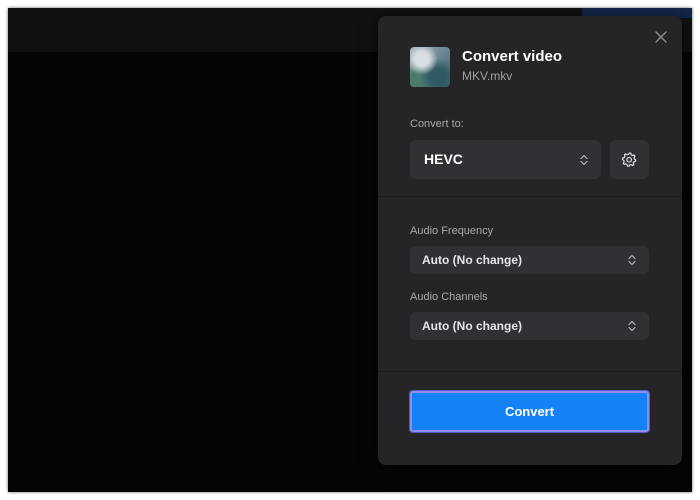 The width and height of the screenshot is (700, 500). Describe the element at coordinates (443, 159) in the screenshot. I see `format-select-value: HEVC` at that location.